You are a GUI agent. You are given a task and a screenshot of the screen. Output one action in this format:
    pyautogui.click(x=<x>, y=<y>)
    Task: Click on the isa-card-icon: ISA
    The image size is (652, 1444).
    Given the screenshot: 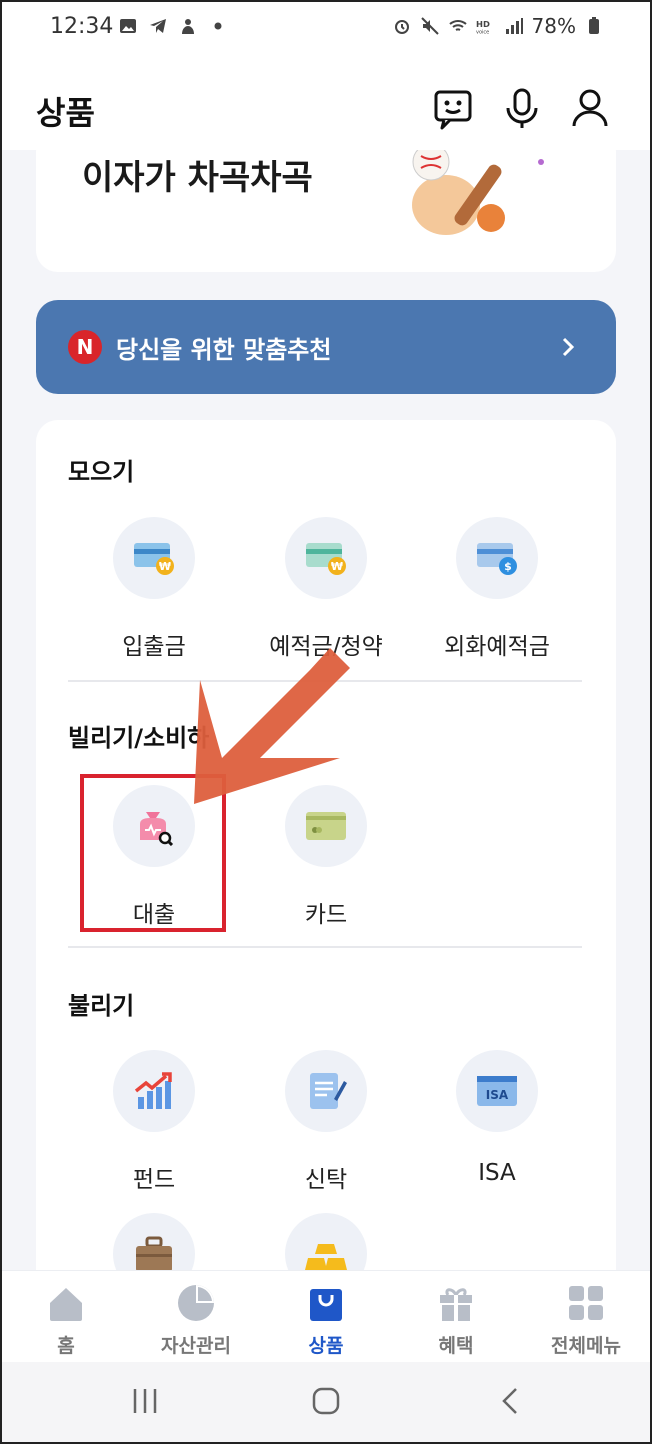 What is the action you would take?
    pyautogui.click(x=497, y=1091)
    